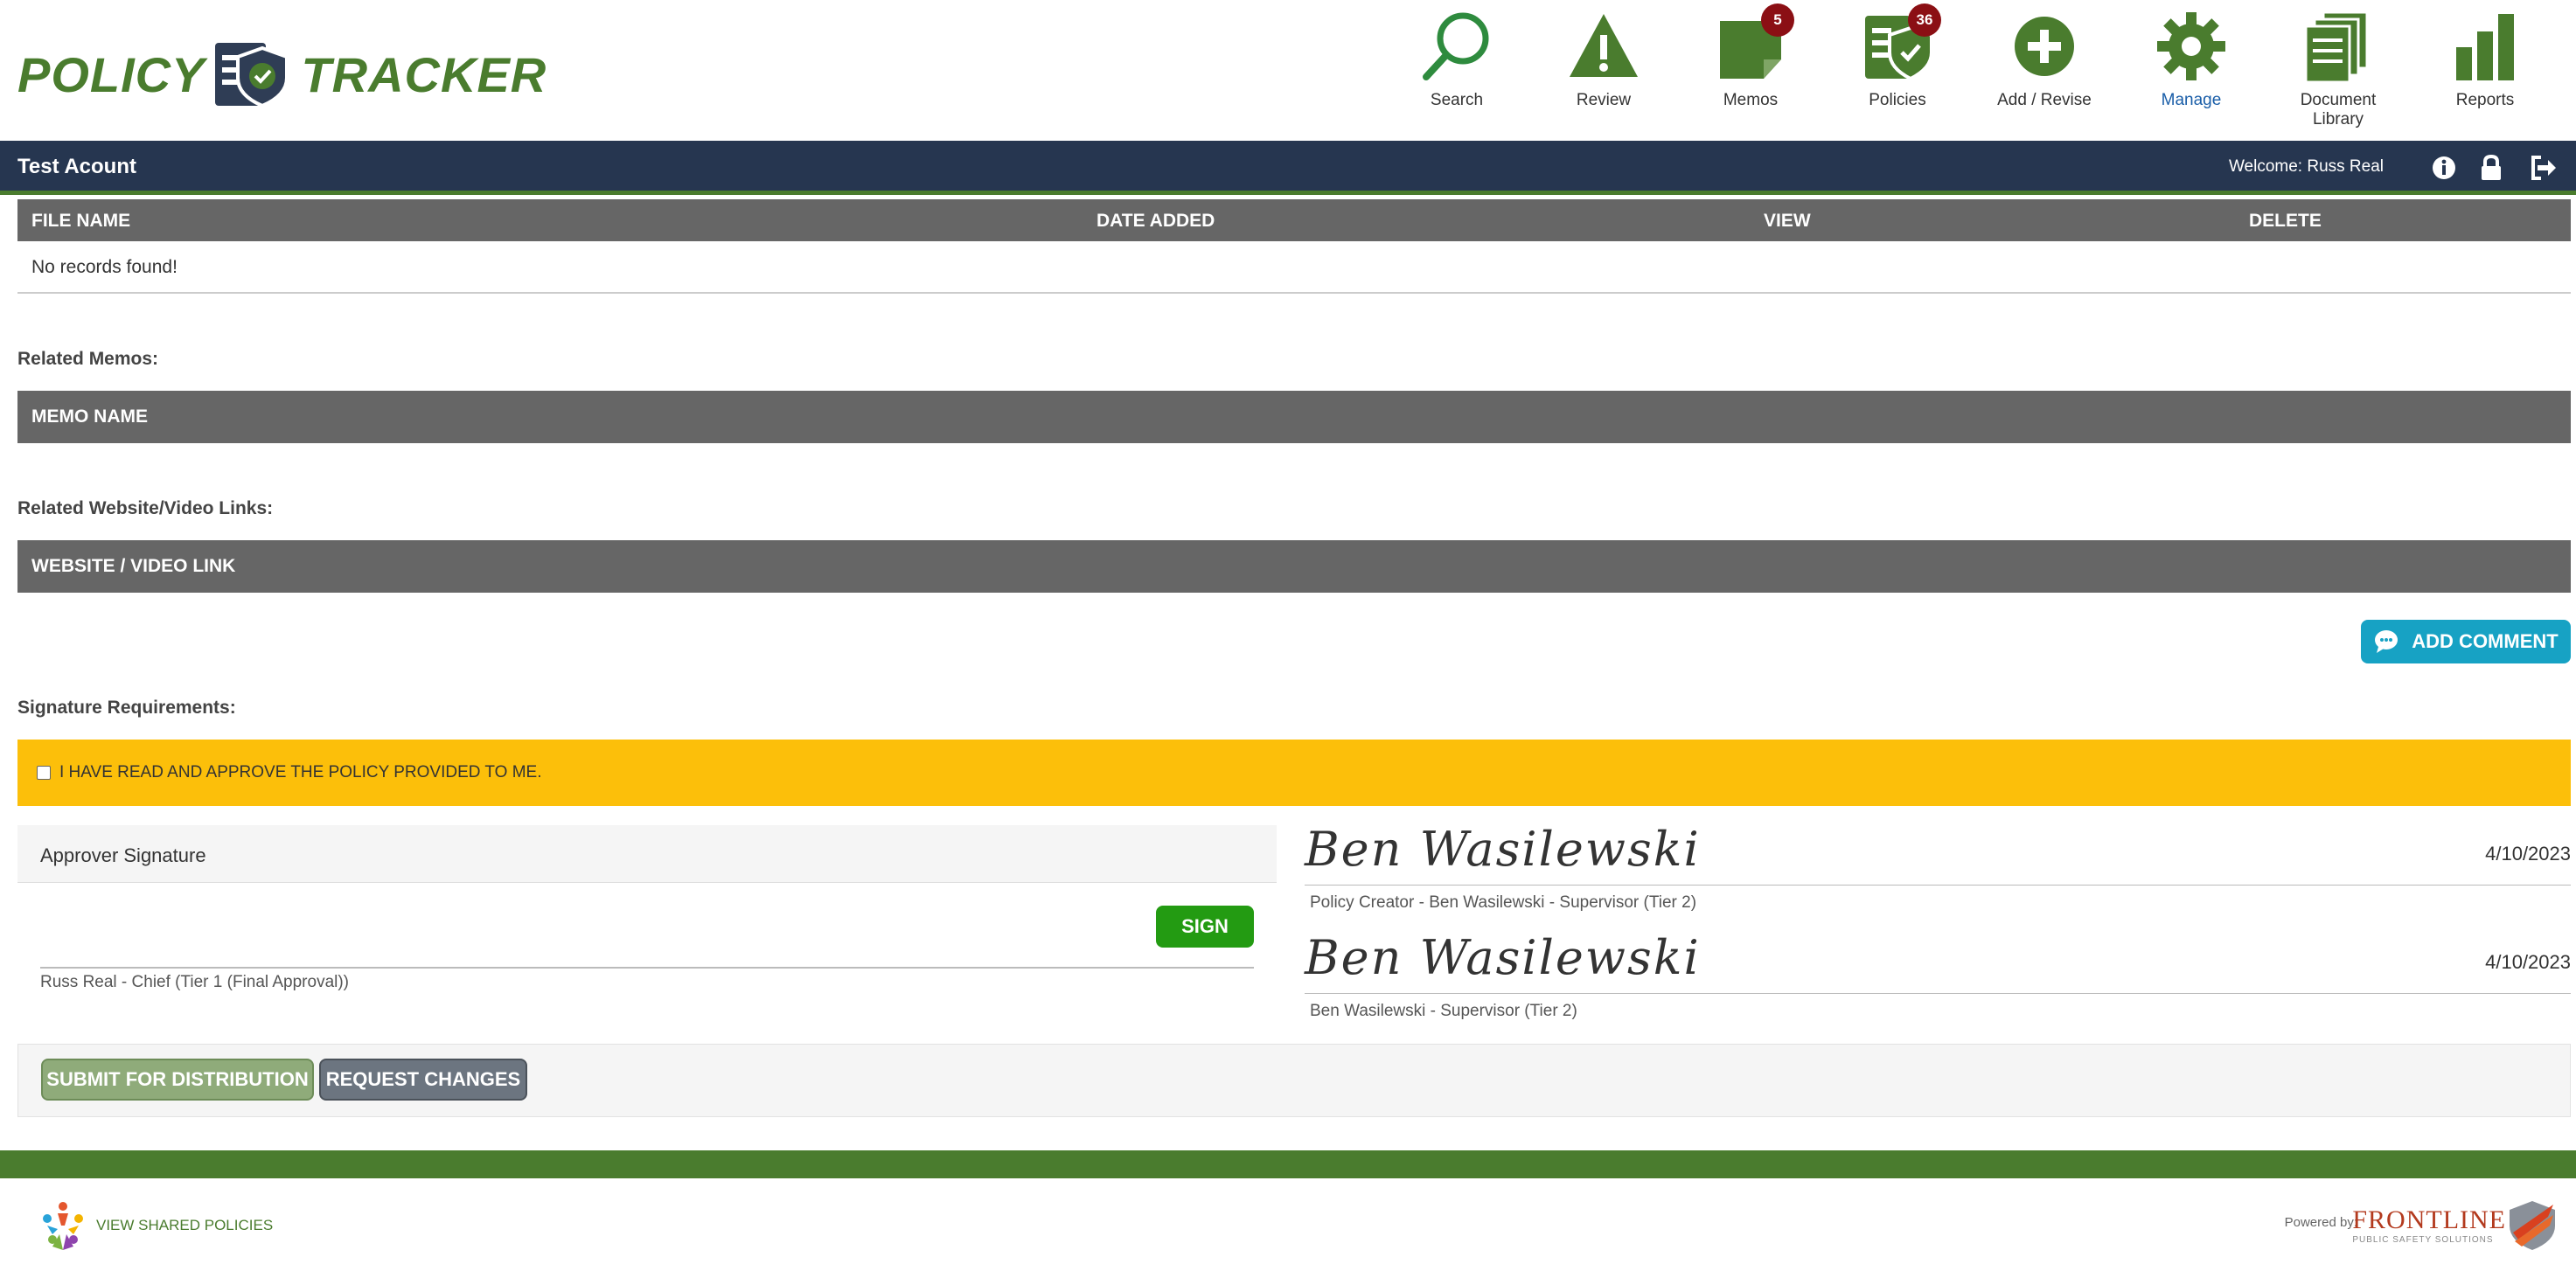 The width and height of the screenshot is (2576, 1278). What do you see at coordinates (185, 1225) in the screenshot?
I see `view-shared-policies-text: VIEW SHARED POLICIES` at bounding box center [185, 1225].